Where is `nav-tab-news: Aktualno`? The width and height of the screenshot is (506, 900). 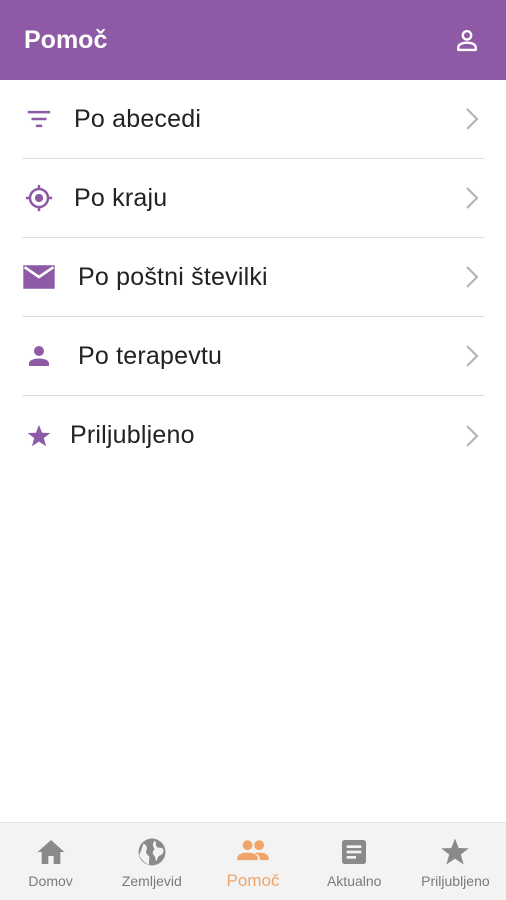
nav-tab-news: Aktualno is located at coordinates (354, 861).